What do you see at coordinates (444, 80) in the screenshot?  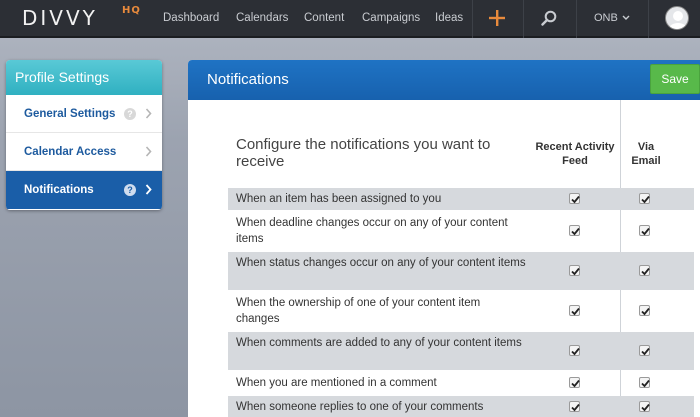 I see `panel-header: Notifications Save` at bounding box center [444, 80].